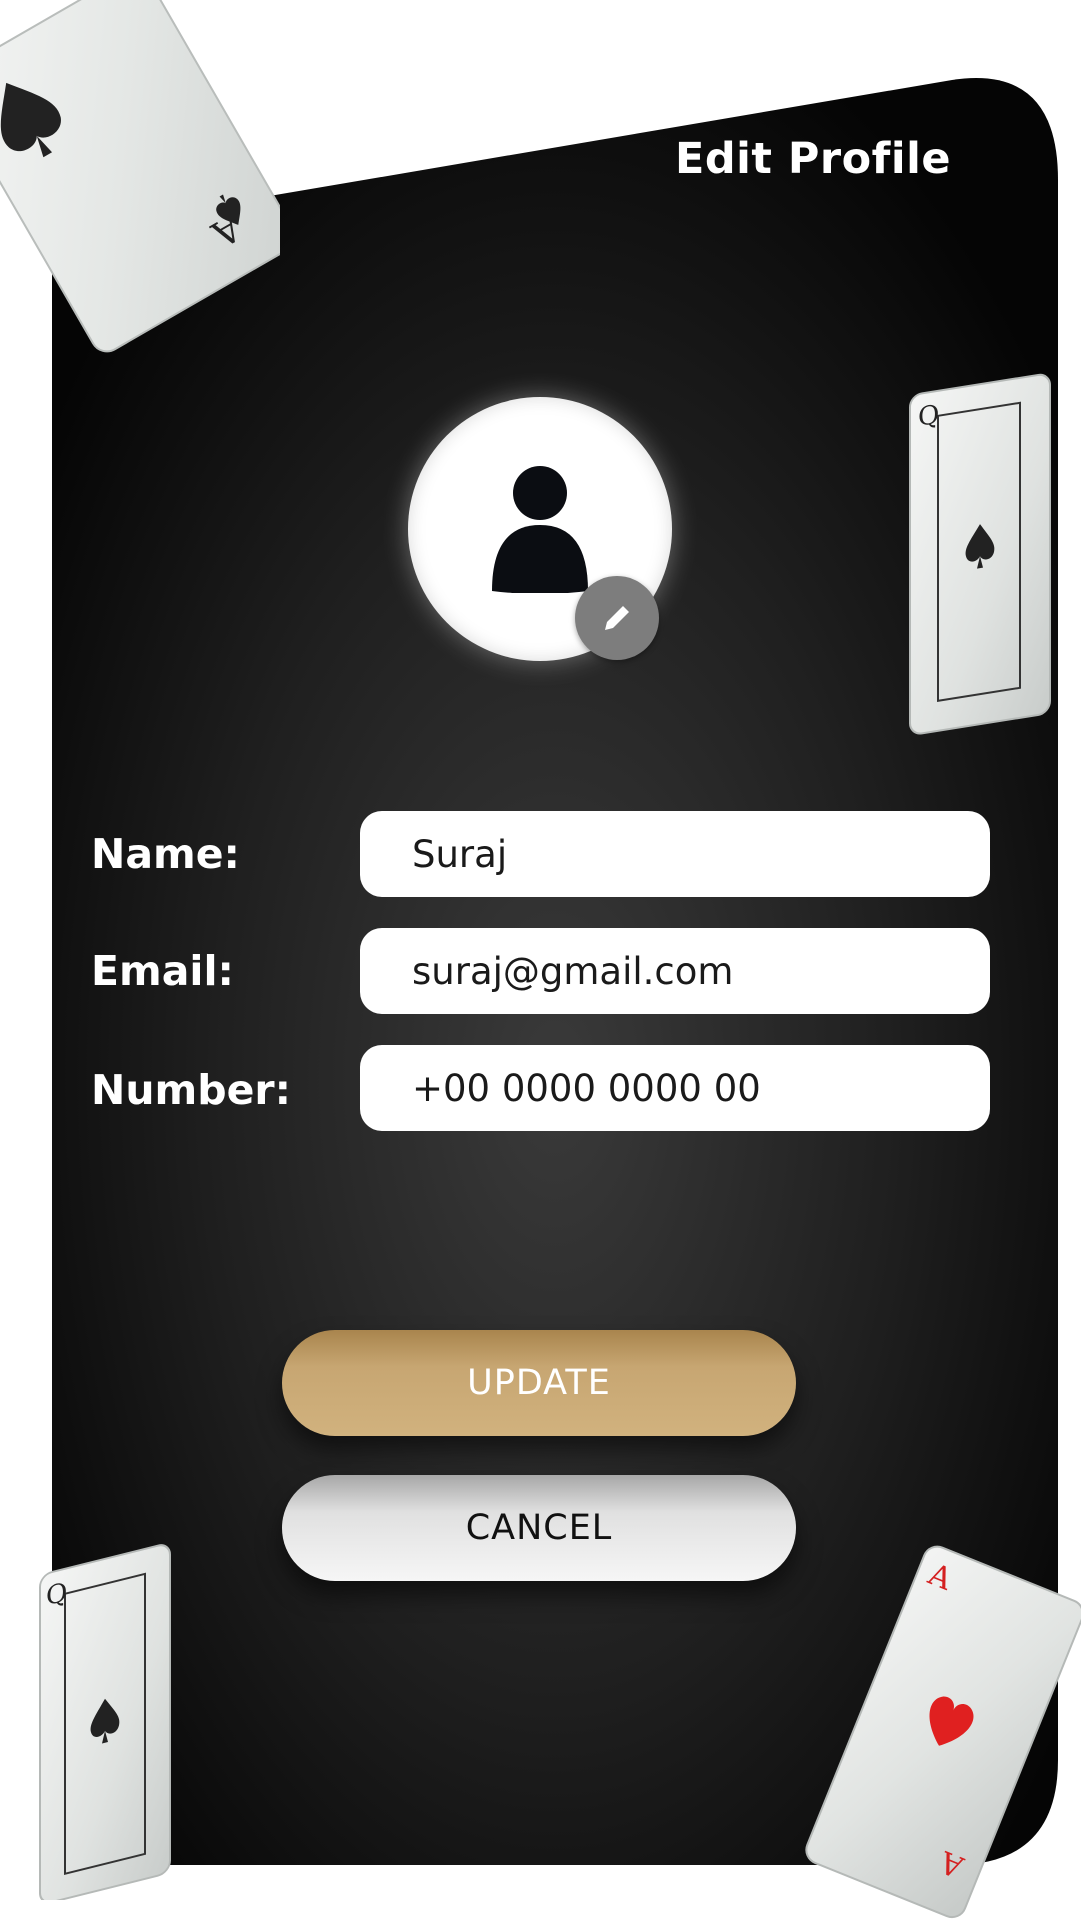 Image resolution: width=1081 pixels, height=1920 pixels. Describe the element at coordinates (812, 159) in the screenshot. I see `page-title: Edit Profile` at that location.